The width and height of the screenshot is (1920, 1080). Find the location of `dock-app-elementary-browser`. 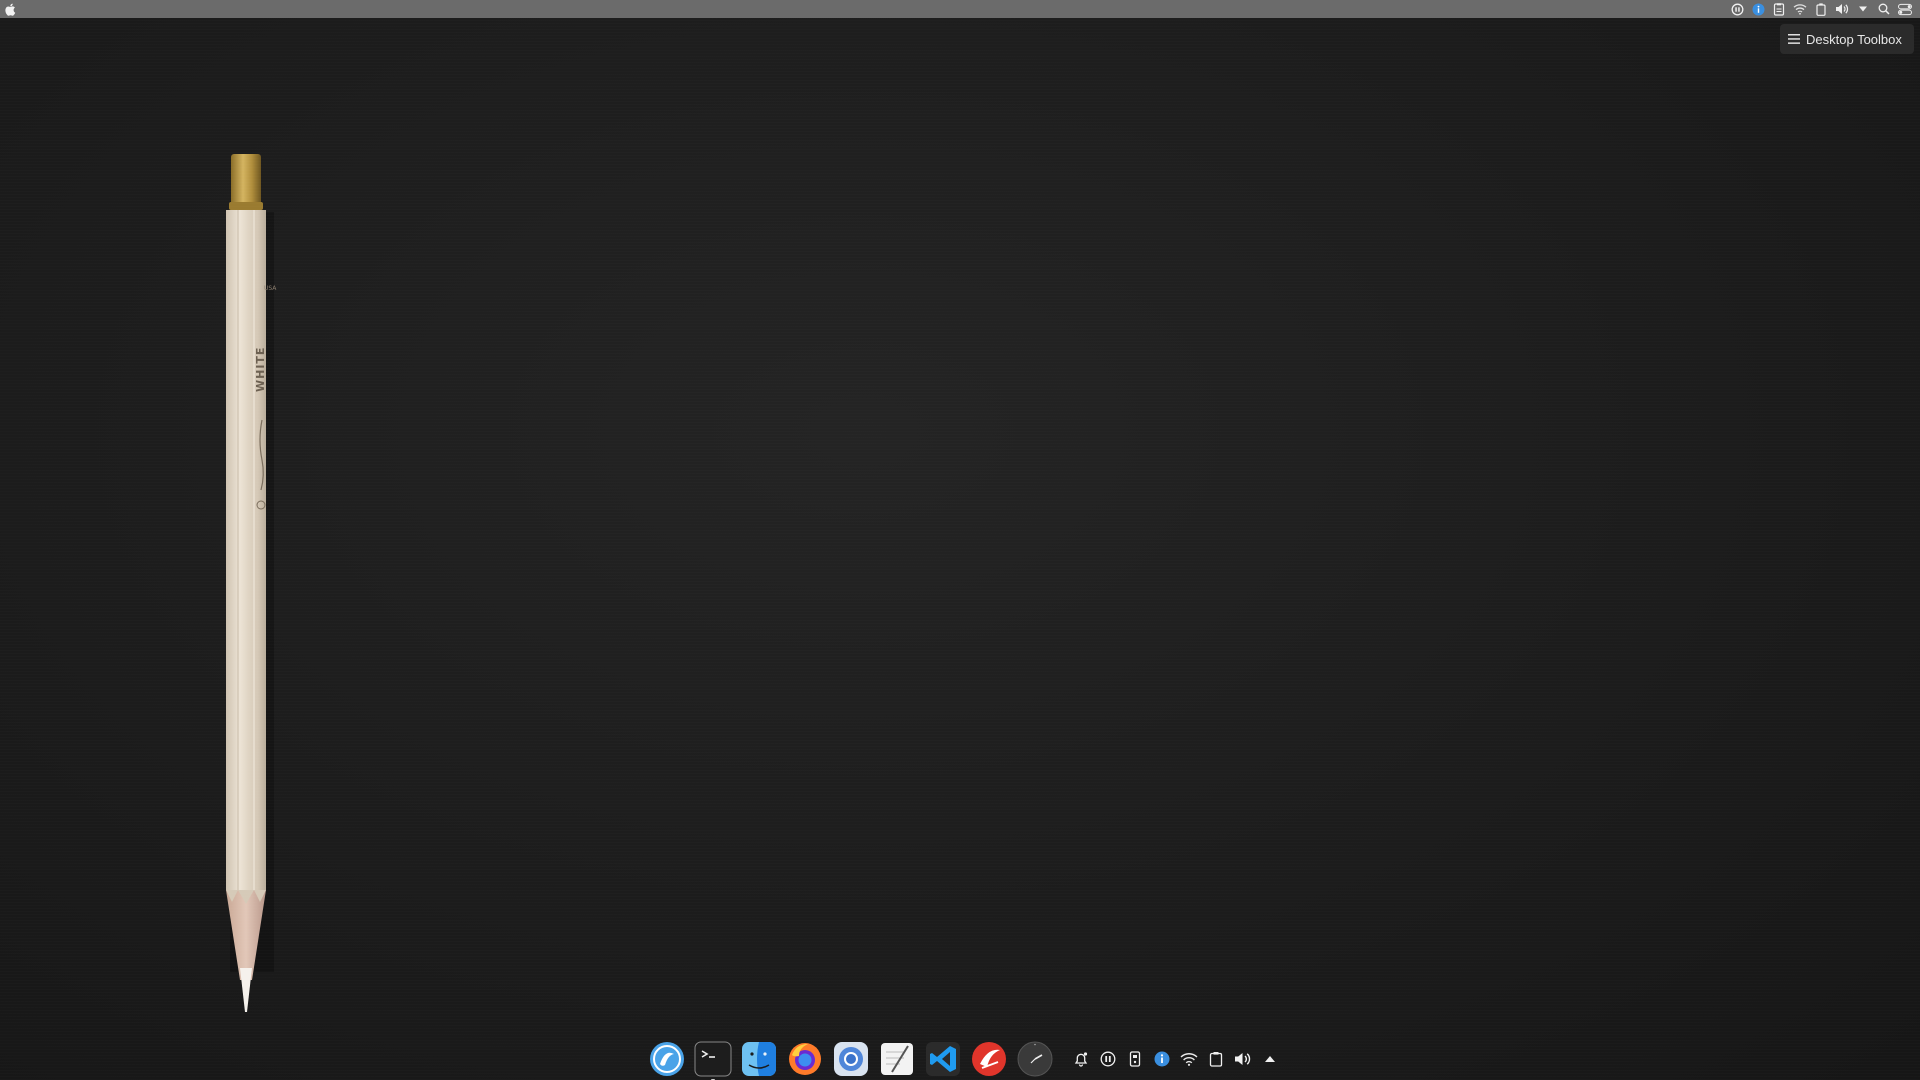

dock-app-elementary-browser is located at coordinates (667, 1059).